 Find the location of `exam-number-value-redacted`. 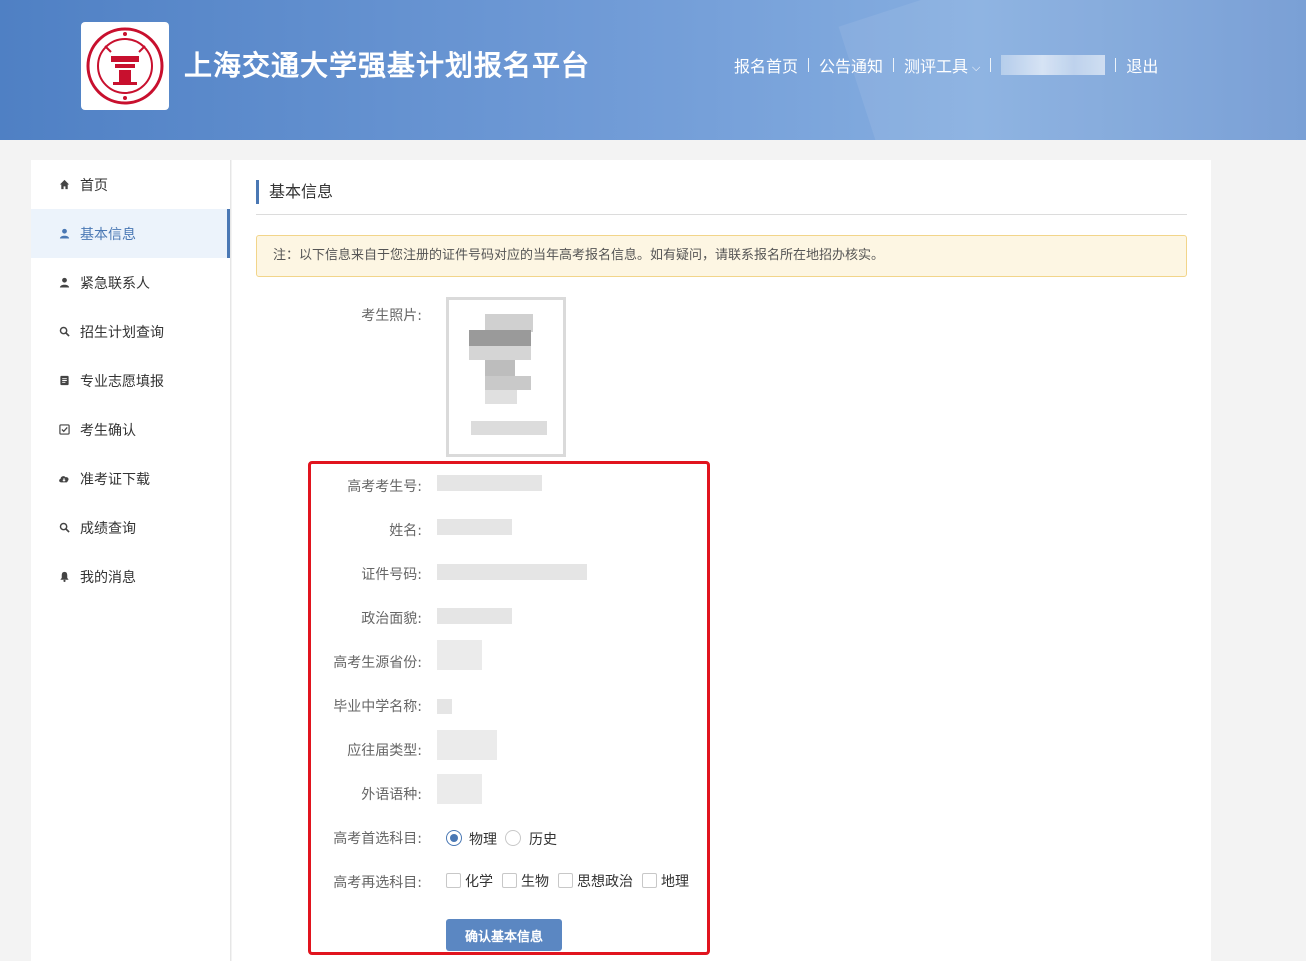

exam-number-value-redacted is located at coordinates (489, 483).